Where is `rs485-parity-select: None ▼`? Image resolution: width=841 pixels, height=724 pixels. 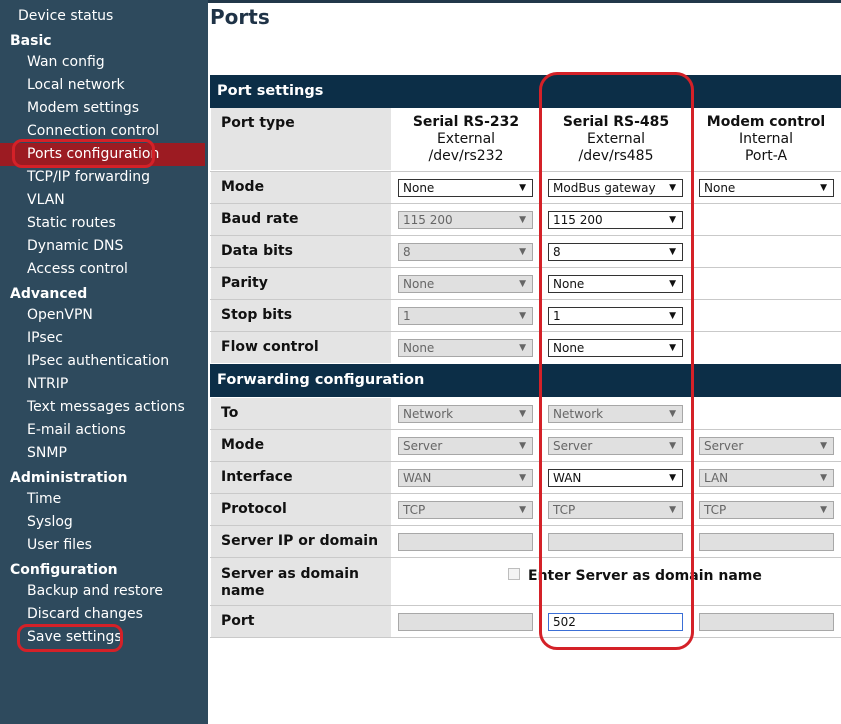
rs485-parity-select: None ▼ is located at coordinates (615, 284).